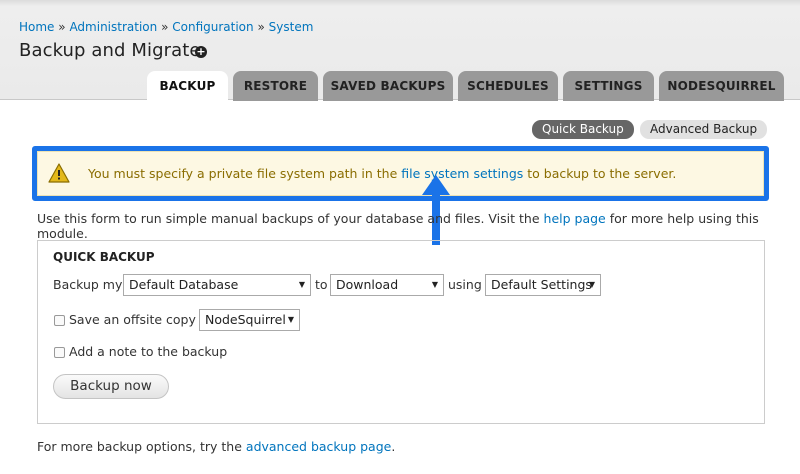  I want to click on page-title: Backup and Migrate, so click(110, 50).